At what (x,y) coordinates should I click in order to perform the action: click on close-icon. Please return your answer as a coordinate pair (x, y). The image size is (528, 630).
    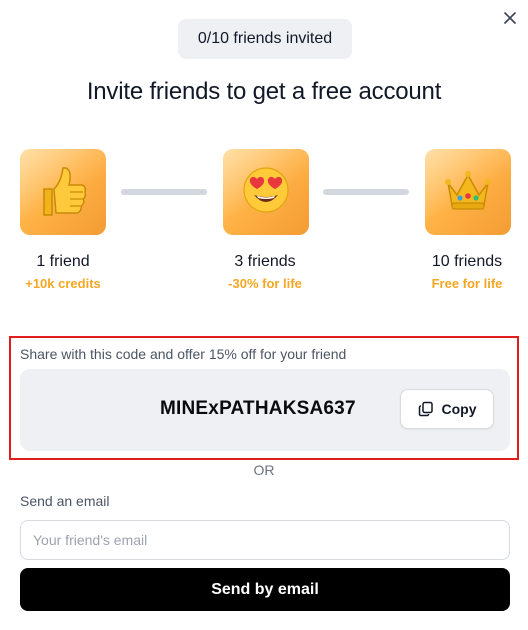
    Looking at the image, I should click on (510, 18).